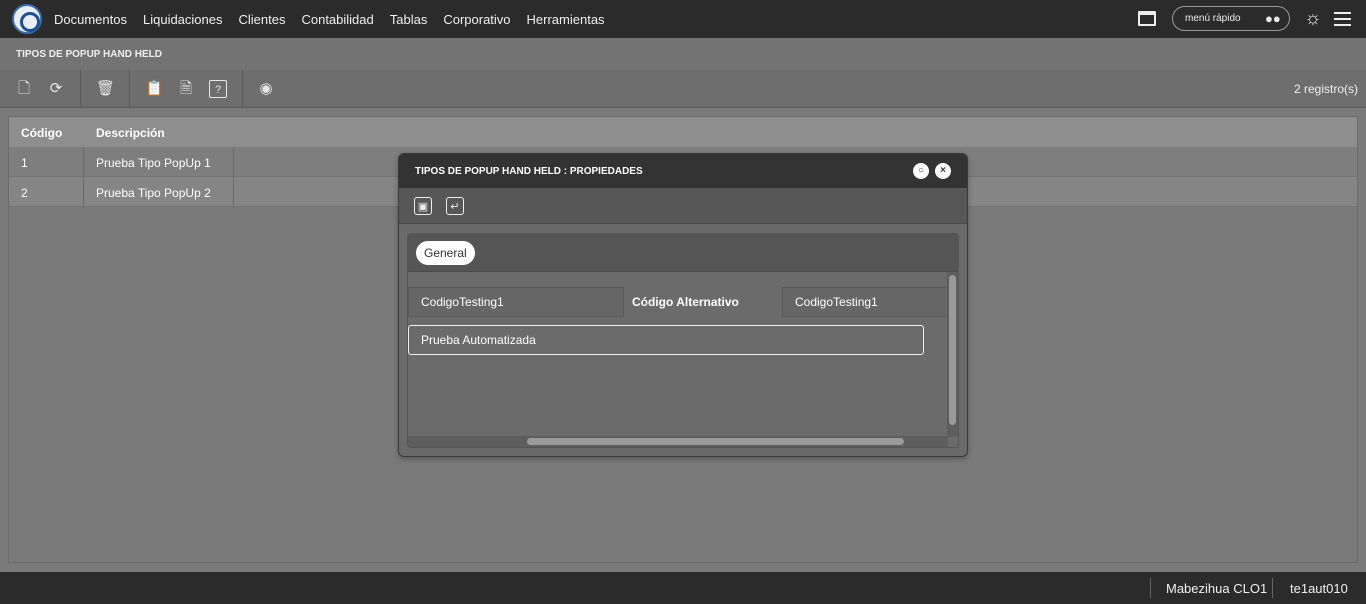  I want to click on page-title-bar: TIPOS DE POPUP HAND HELD, so click(683, 54).